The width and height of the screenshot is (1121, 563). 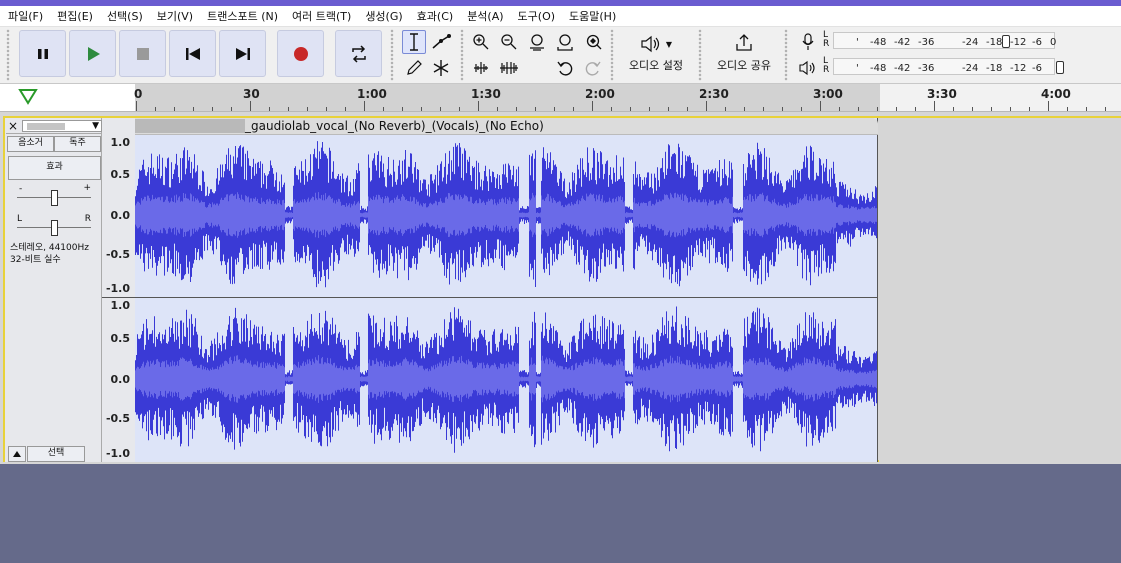 What do you see at coordinates (28, 97) in the screenshot?
I see `timeline-options-icon` at bounding box center [28, 97].